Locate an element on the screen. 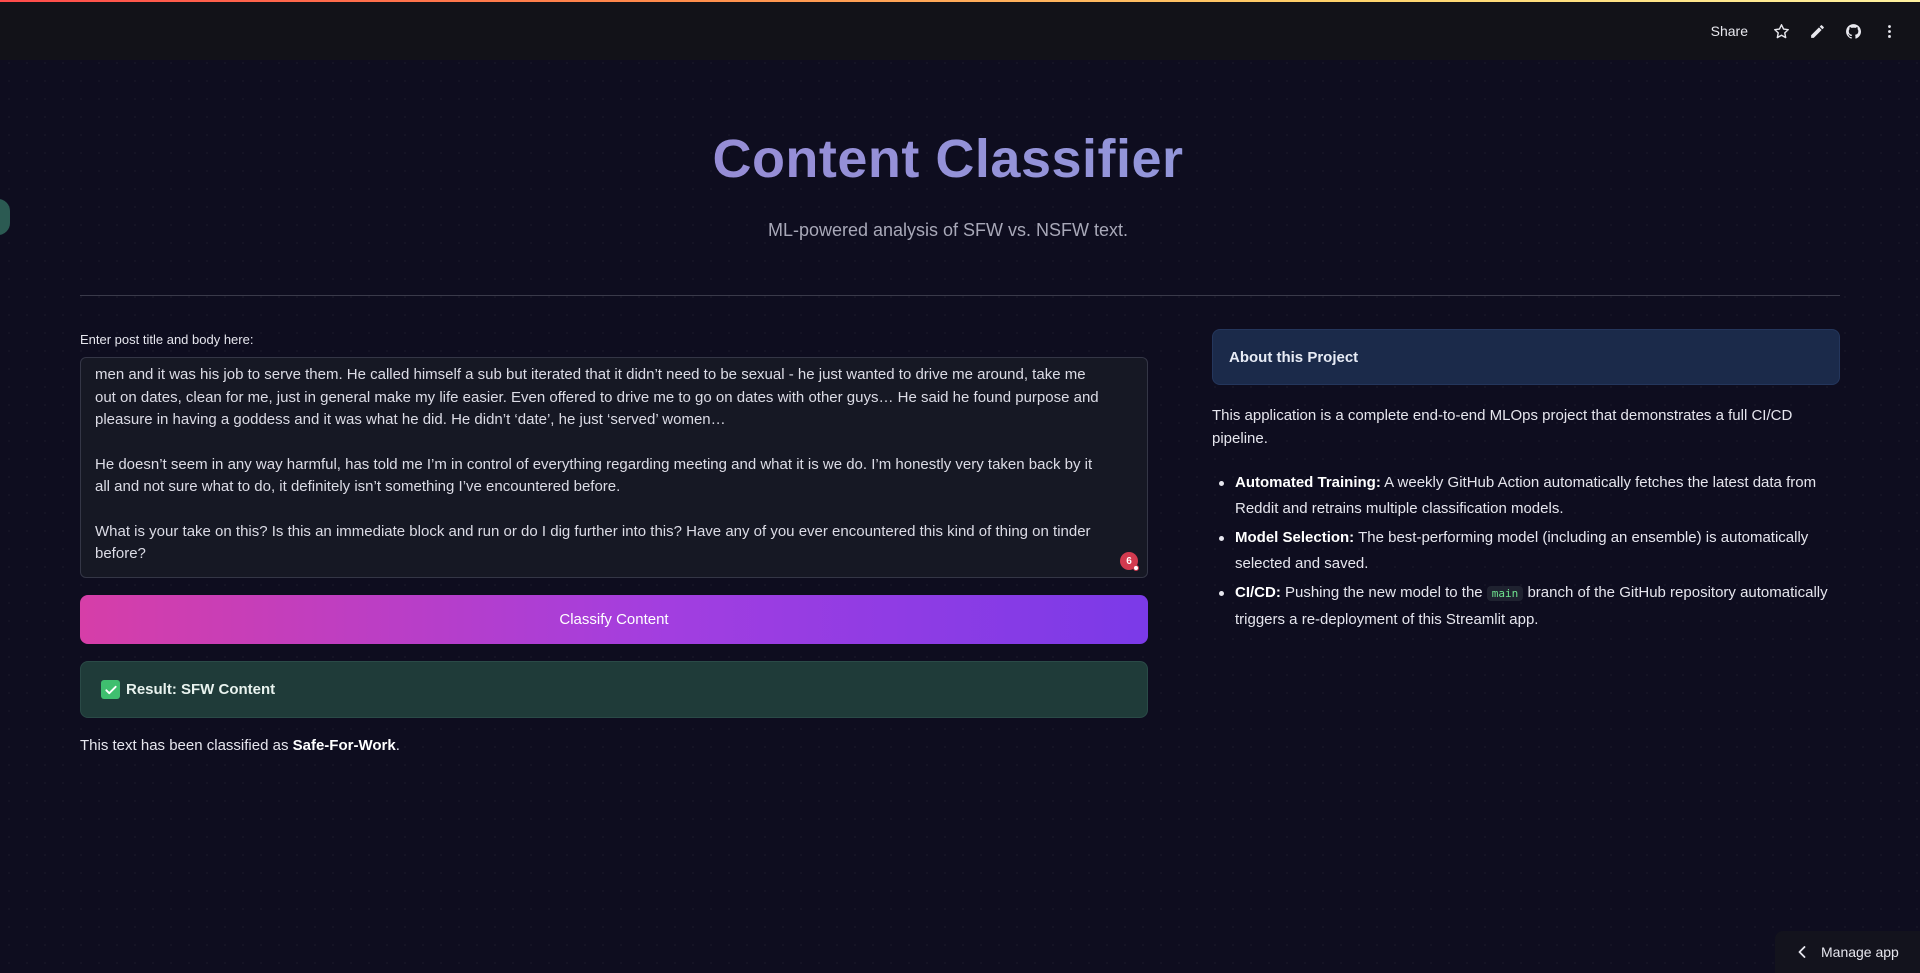 The height and width of the screenshot is (973, 1920). branch-name-code: main is located at coordinates (1505, 593).